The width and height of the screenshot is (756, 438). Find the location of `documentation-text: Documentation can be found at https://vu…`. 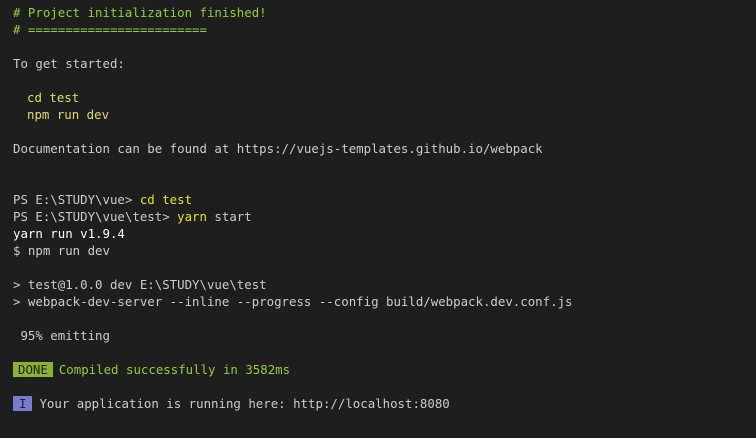

documentation-text: Documentation can be found at https://vu… is located at coordinates (278, 148).